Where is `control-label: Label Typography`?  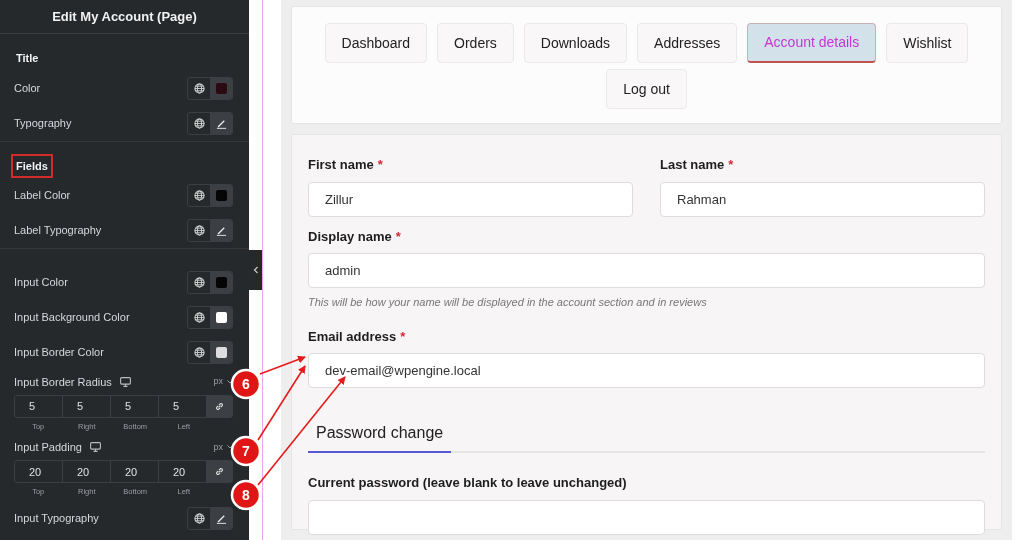 control-label: Label Typography is located at coordinates (58, 231).